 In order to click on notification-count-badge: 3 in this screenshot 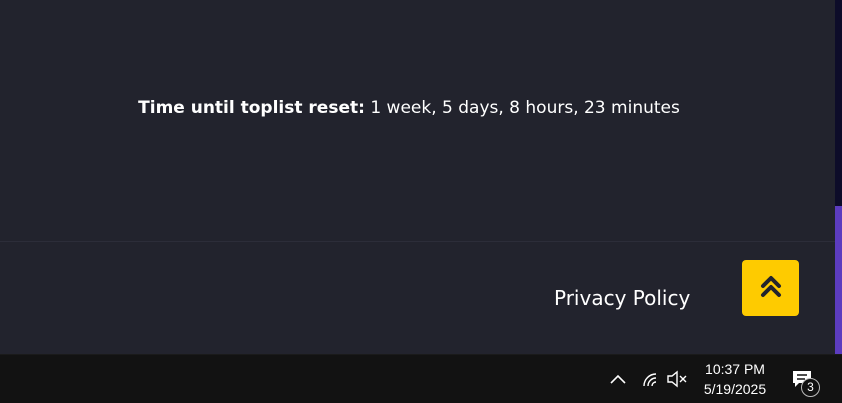, I will do `click(810, 387)`.